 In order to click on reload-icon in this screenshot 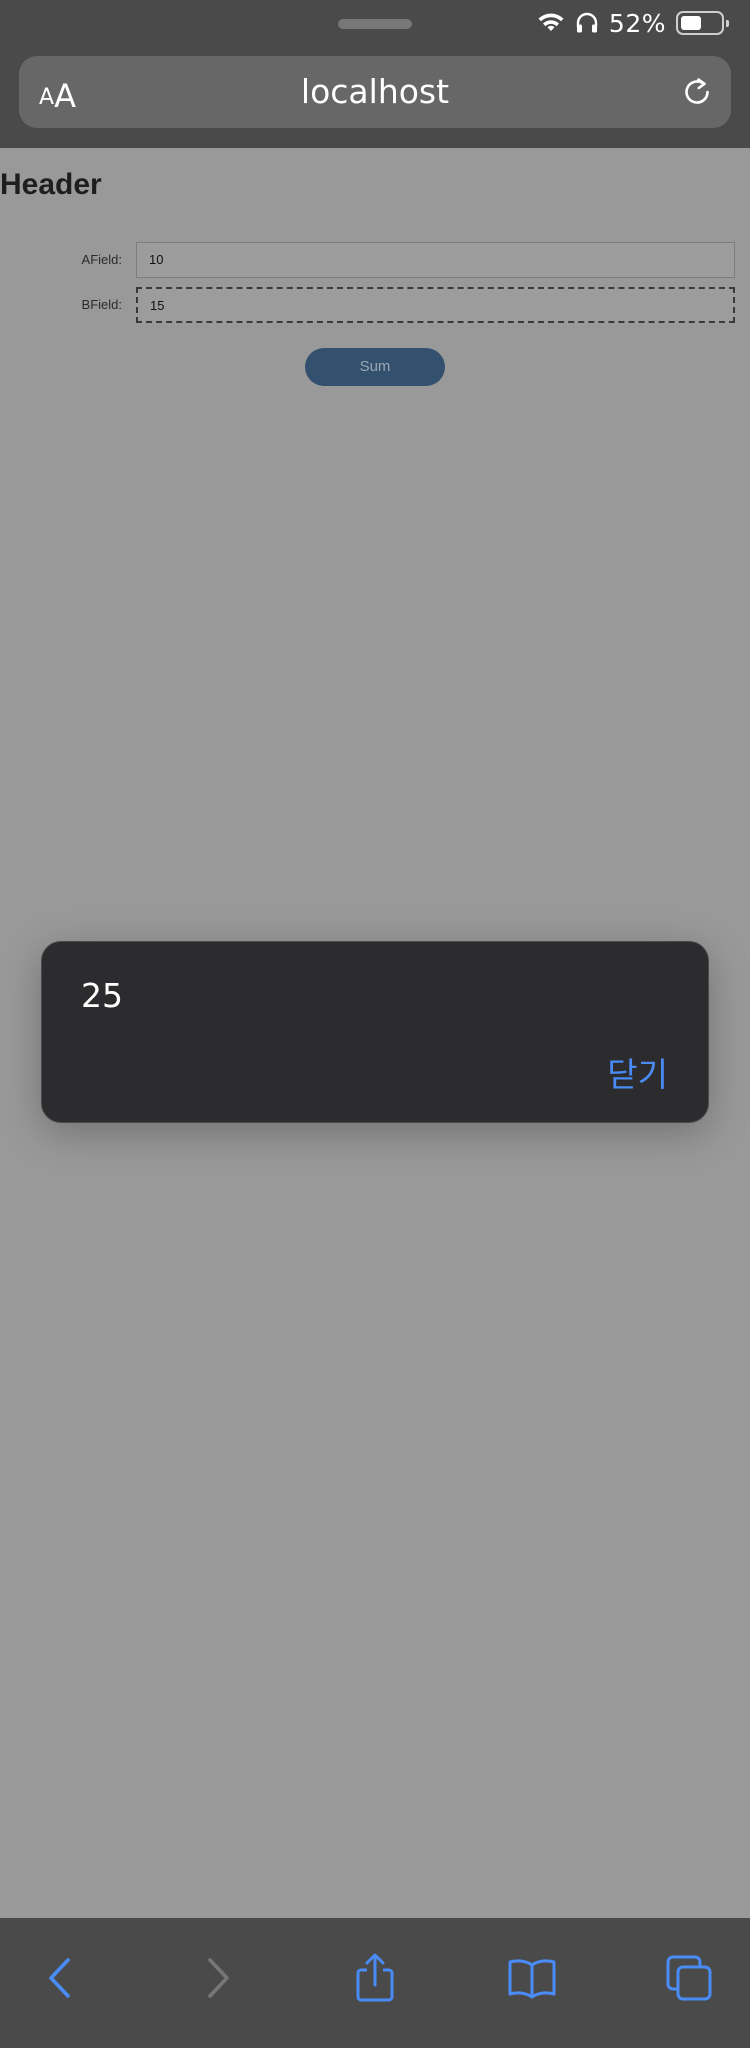, I will do `click(697, 92)`.